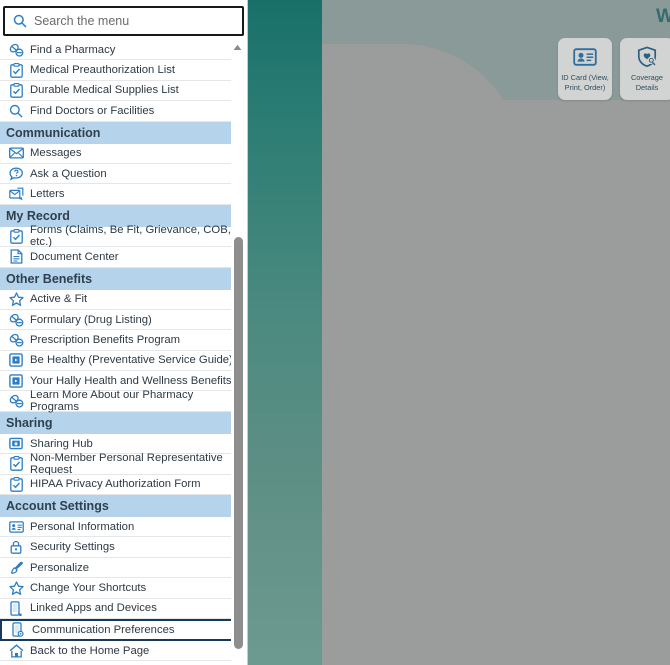 The height and width of the screenshot is (665, 670). I want to click on menu-item-formulary-drug-listing: Formulary (Drug Listing), so click(120, 320).